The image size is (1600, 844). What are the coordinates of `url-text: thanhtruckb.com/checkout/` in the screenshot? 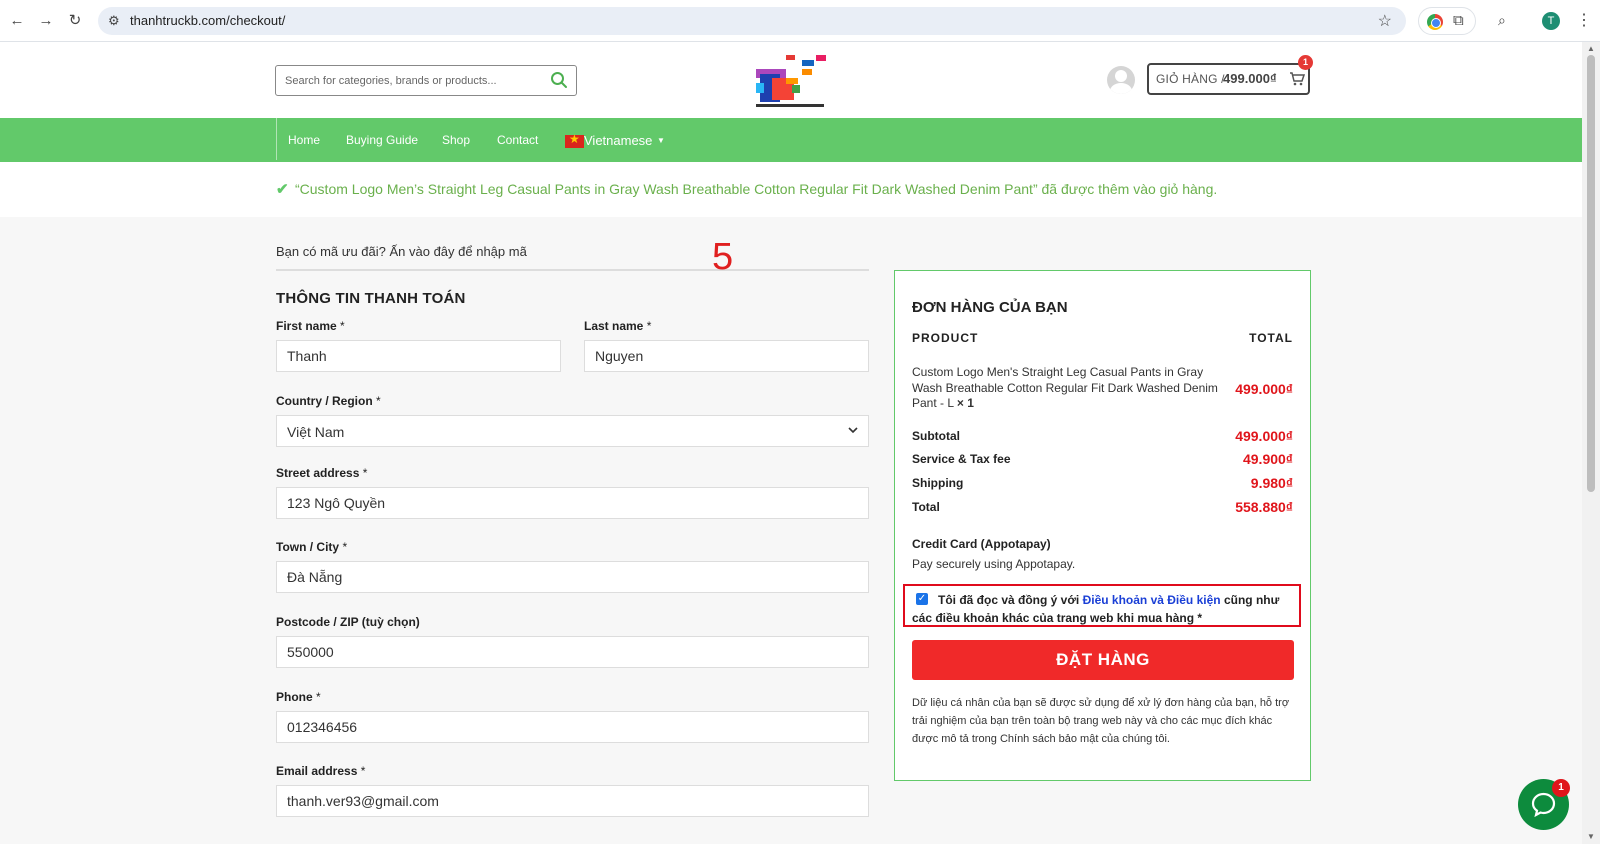 It's located at (207, 20).